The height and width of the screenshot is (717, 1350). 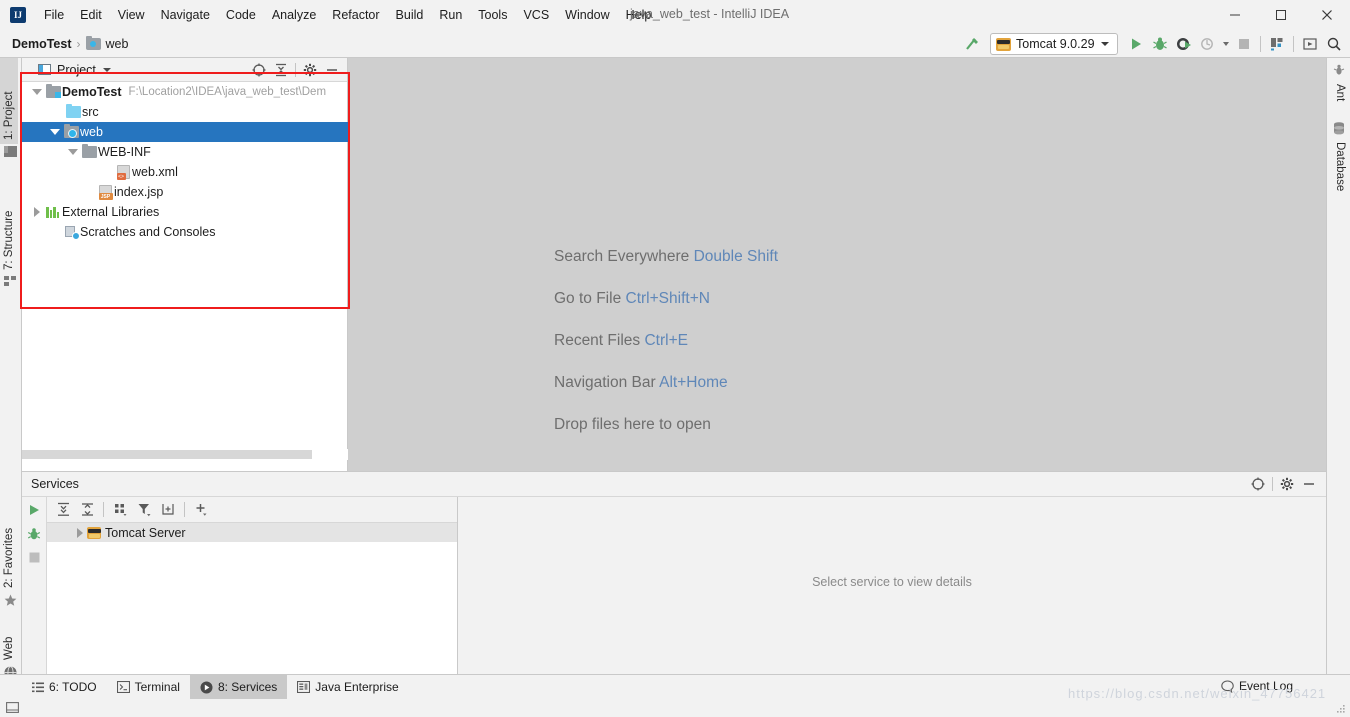 I want to click on window-title: java_web_test - IntelliJ IDEA, so click(x=710, y=14).